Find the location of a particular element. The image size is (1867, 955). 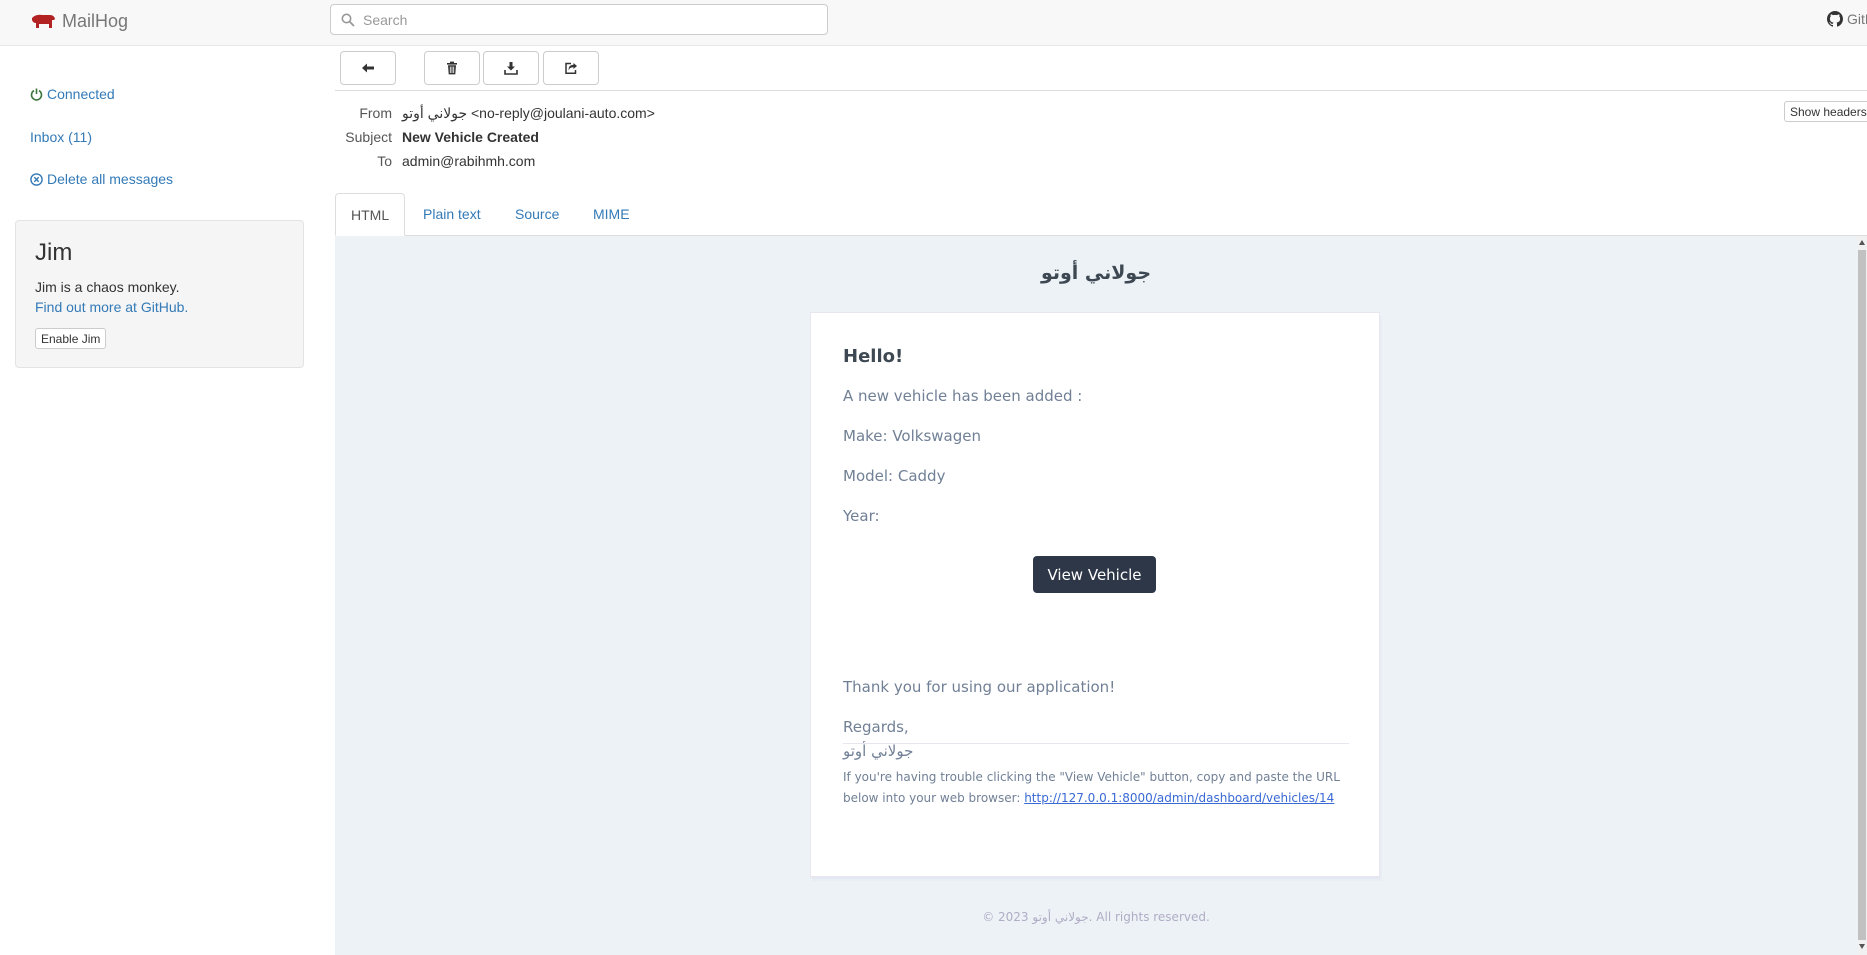

email-footer: © 2023 جولاني أوتو. All rights reserved. is located at coordinates (1096, 917).